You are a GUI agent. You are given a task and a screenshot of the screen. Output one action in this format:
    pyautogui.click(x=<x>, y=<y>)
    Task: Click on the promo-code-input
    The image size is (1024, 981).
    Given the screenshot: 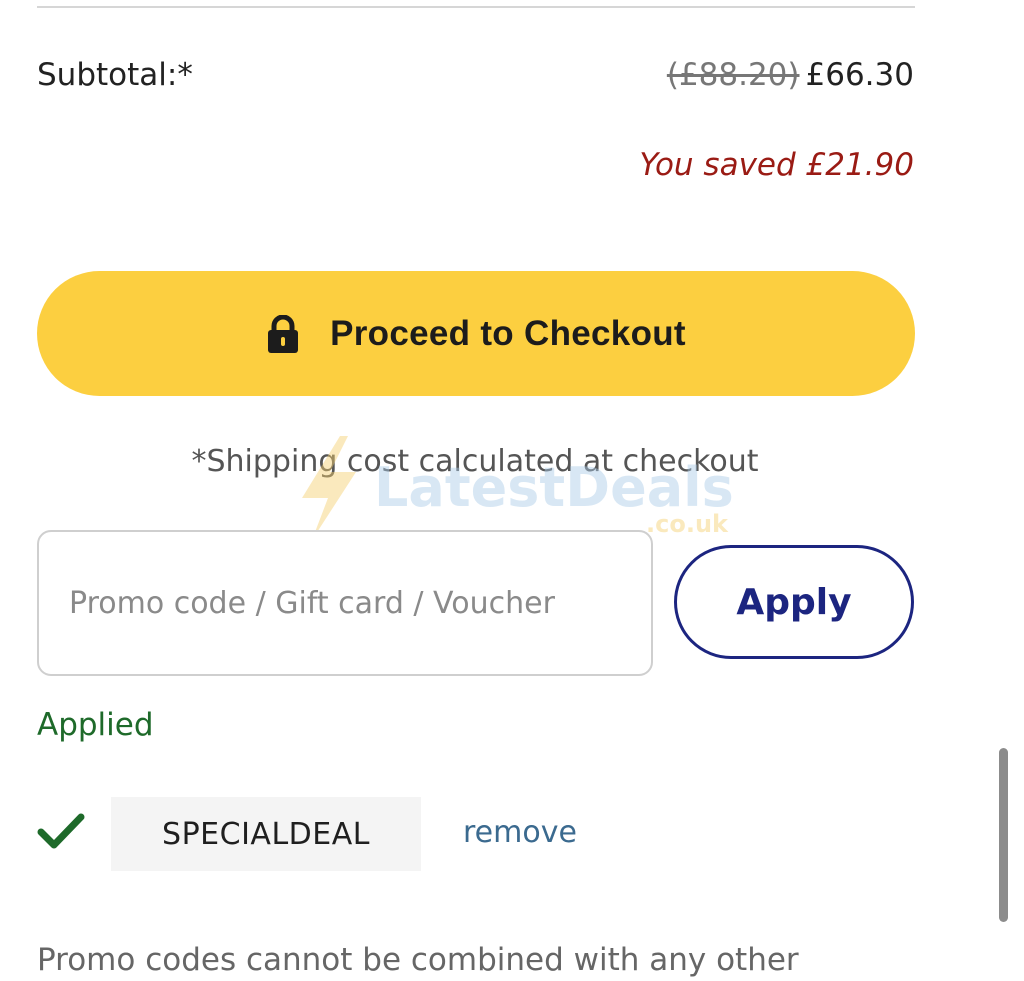 What is the action you would take?
    pyautogui.click(x=345, y=603)
    